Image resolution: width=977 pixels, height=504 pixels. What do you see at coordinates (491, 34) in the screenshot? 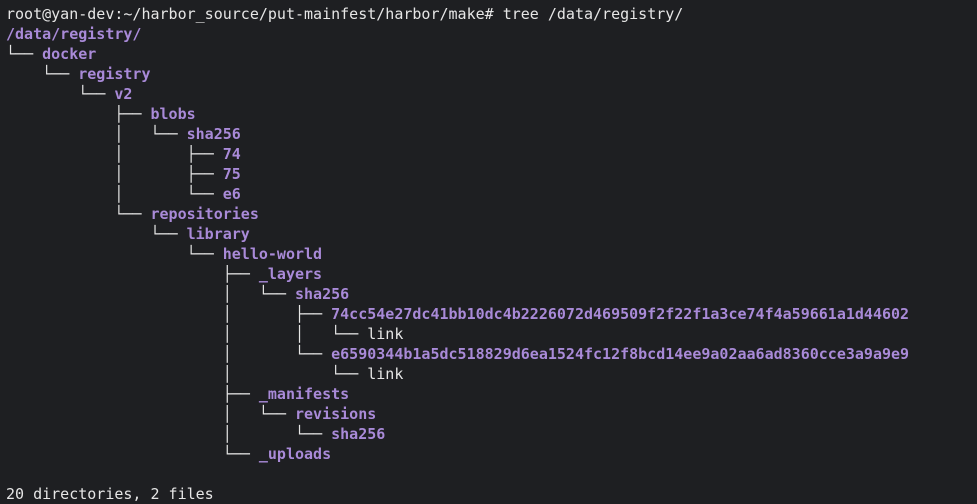
I see `tree-entry: /data/registry/` at bounding box center [491, 34].